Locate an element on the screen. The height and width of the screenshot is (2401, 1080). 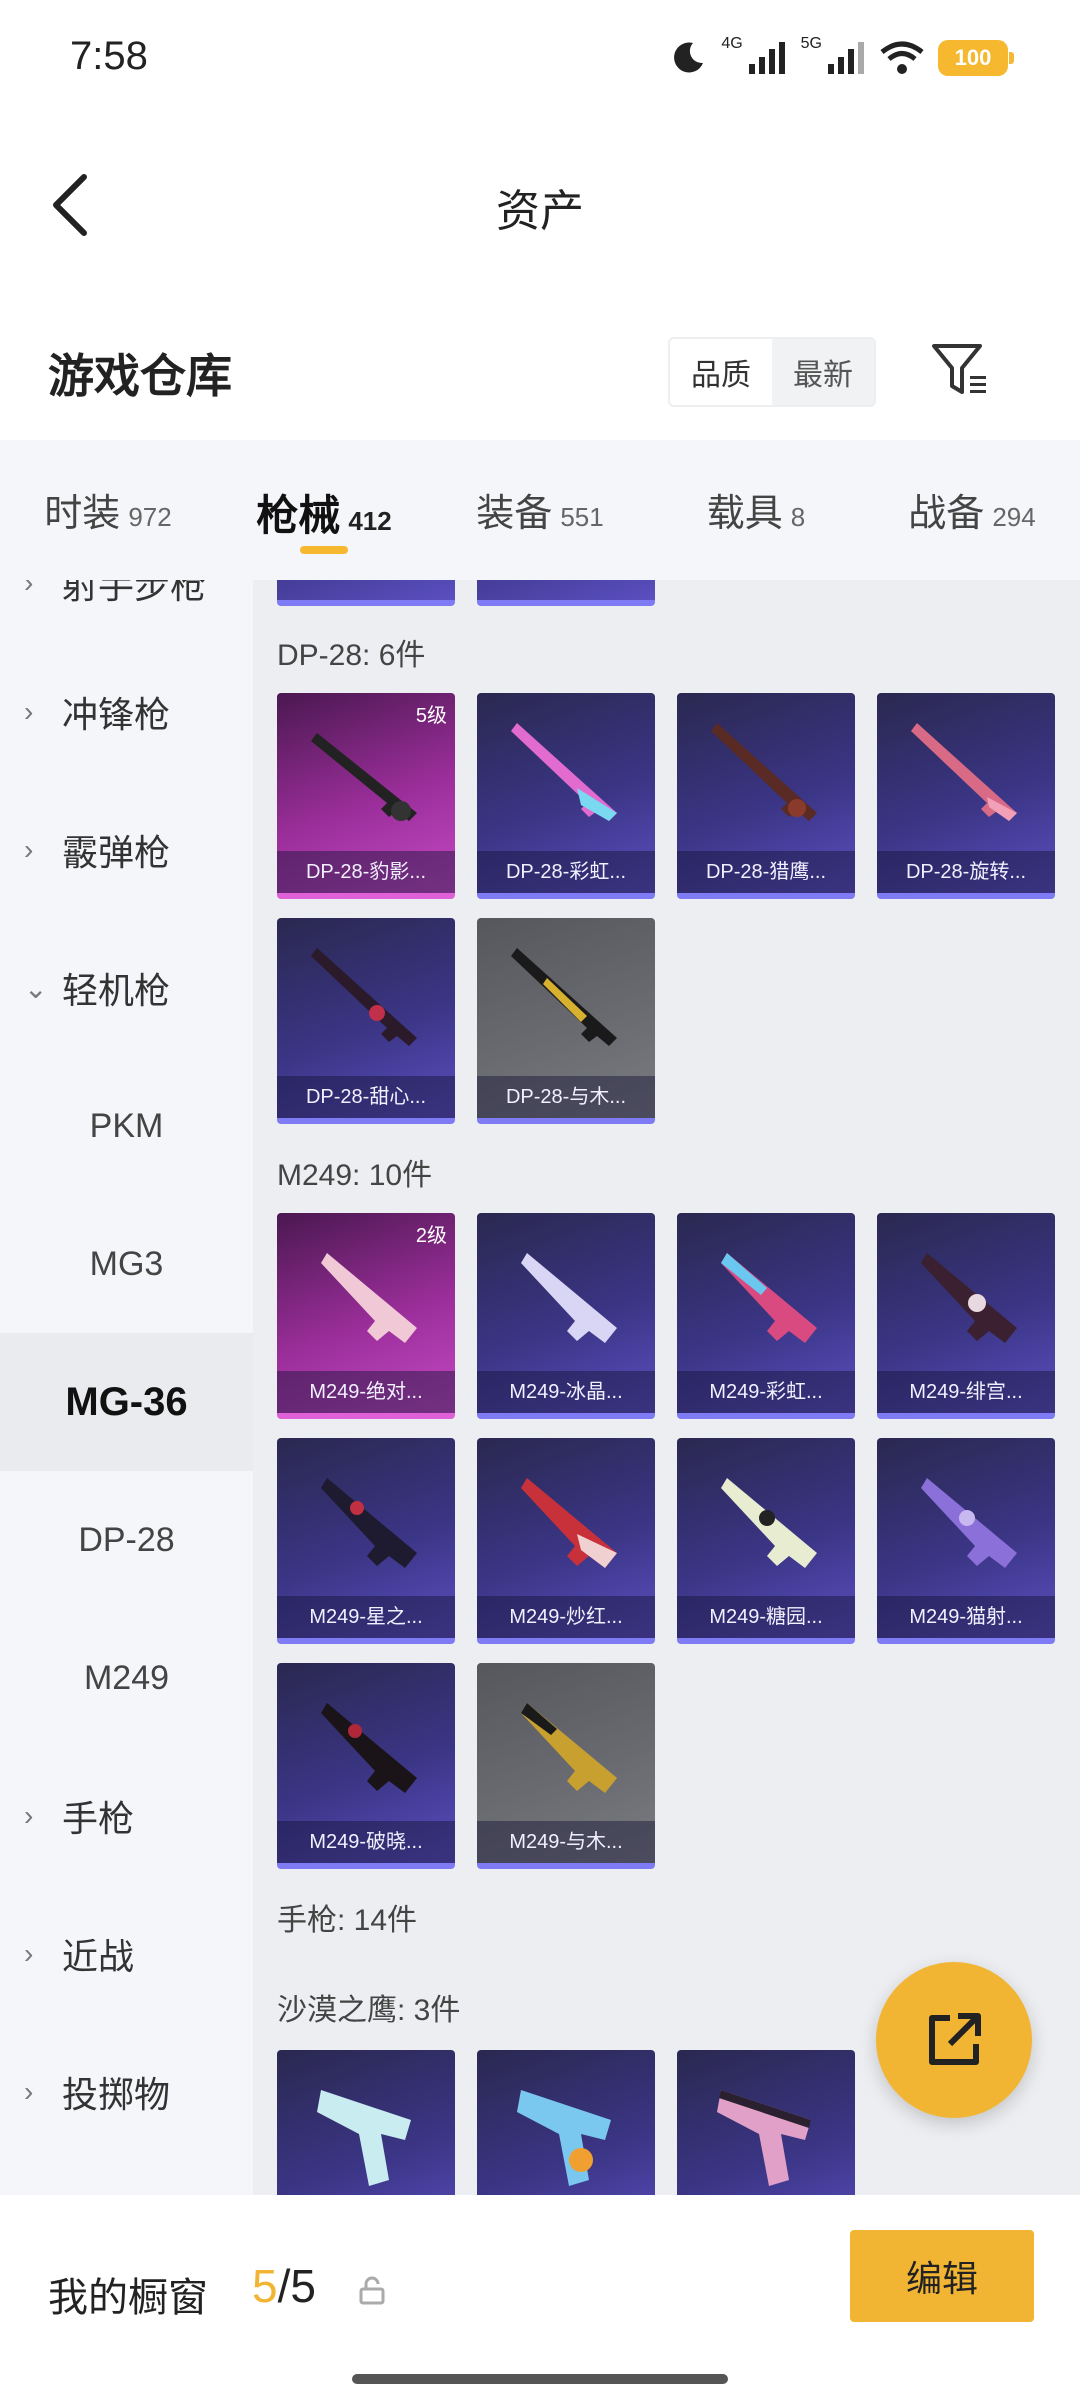
tab-fashion: 时装 972 is located at coordinates (108, 510).